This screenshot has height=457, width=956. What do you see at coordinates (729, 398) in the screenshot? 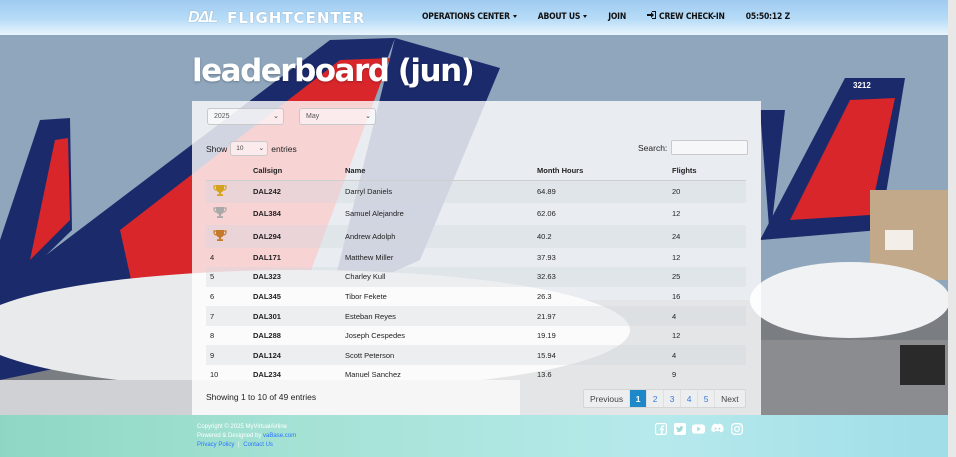
I see `pagination-next: Next` at bounding box center [729, 398].